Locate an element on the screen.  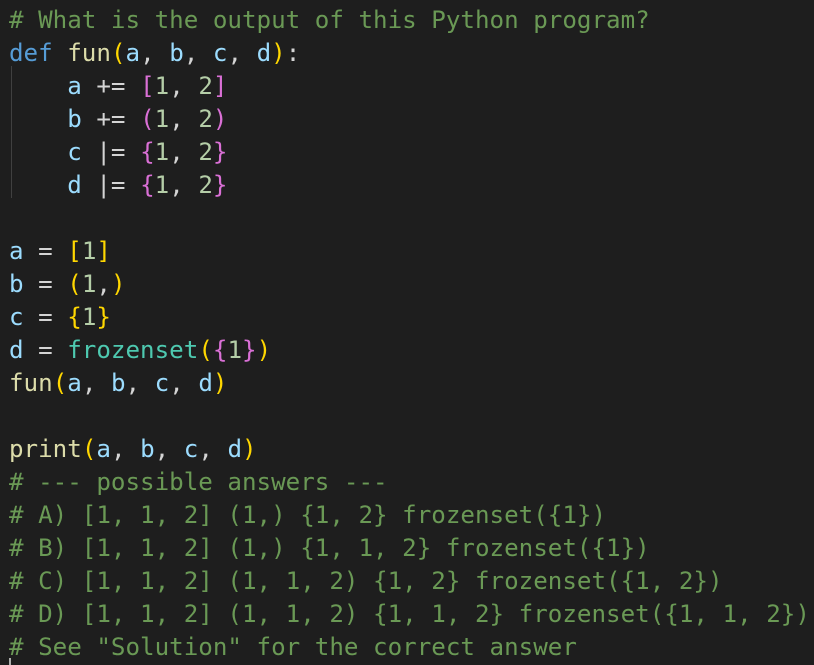
code-token-kw: def is located at coordinates (31, 53).